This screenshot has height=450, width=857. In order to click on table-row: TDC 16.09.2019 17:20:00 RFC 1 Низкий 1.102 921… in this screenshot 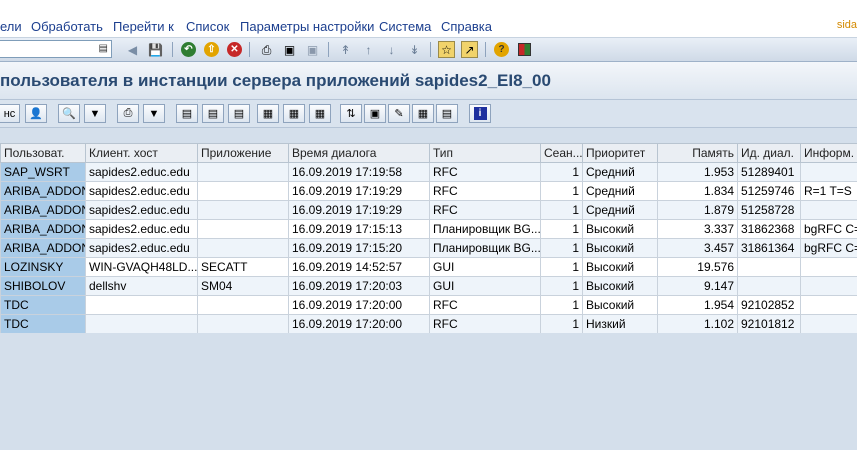, I will do `click(428, 324)`.